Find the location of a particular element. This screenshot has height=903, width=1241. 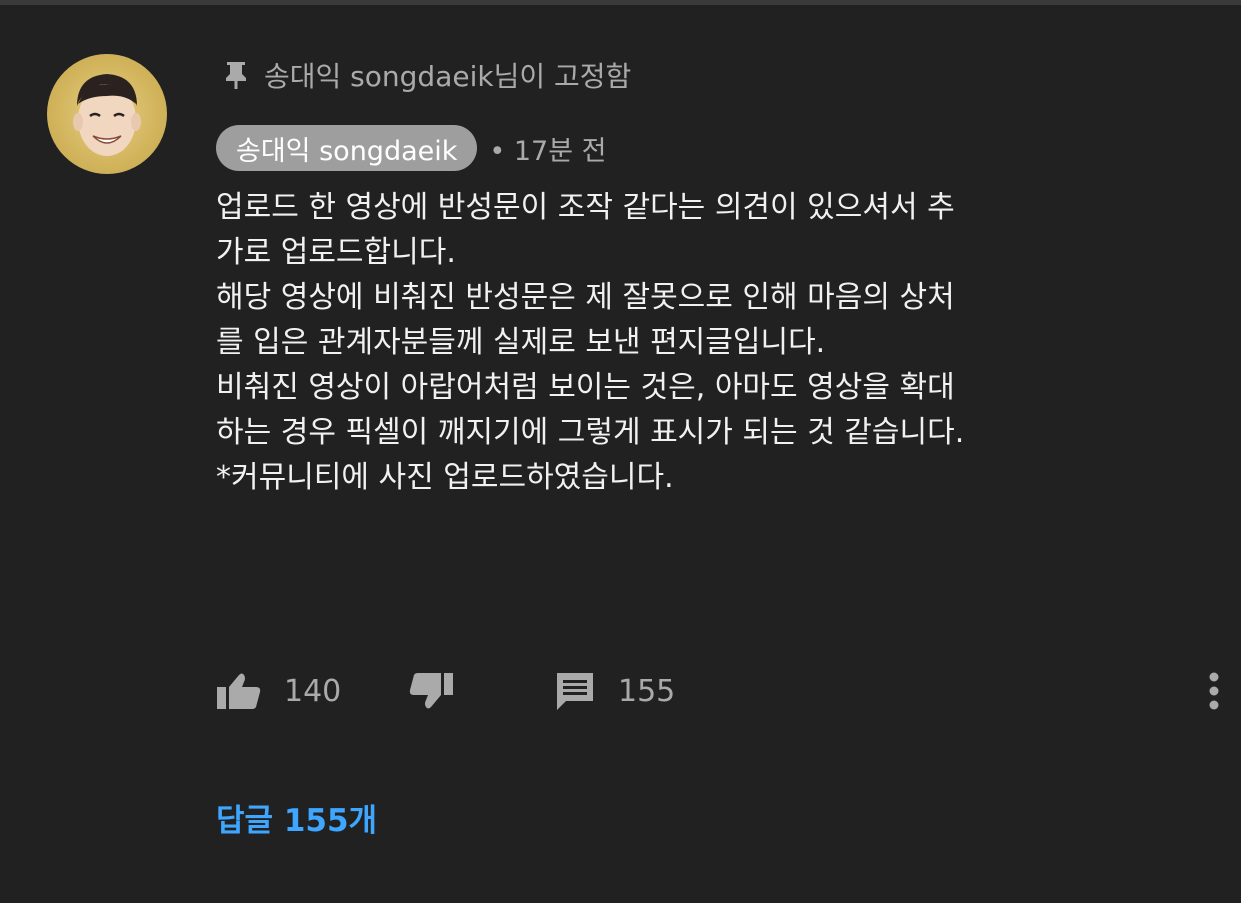

like-count: 140 is located at coordinates (313, 691).